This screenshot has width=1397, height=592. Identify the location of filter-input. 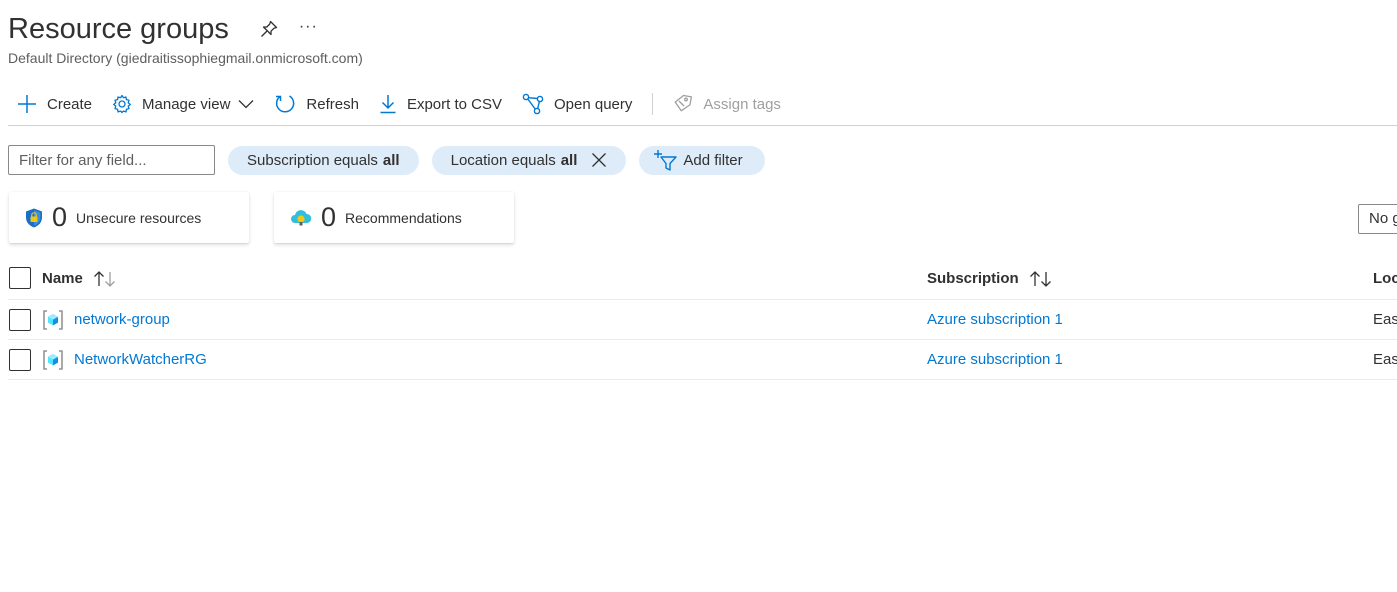
(111, 160).